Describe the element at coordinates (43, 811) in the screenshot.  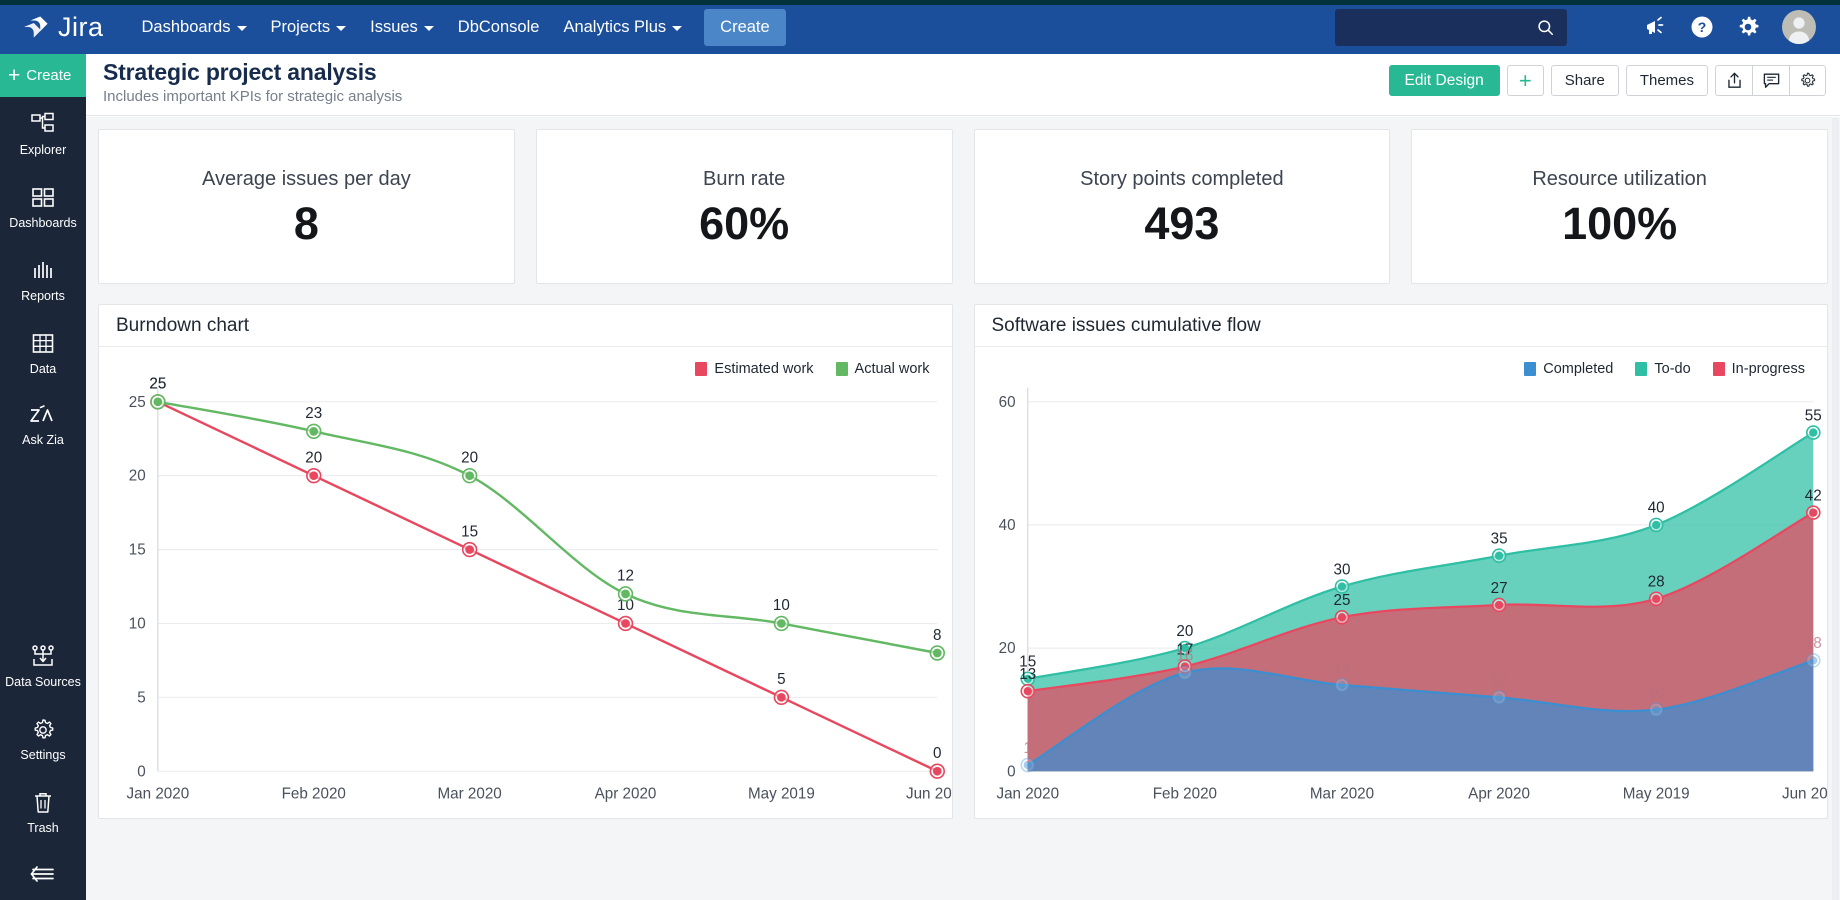
I see `sidebar-item-trash: Trash` at that location.